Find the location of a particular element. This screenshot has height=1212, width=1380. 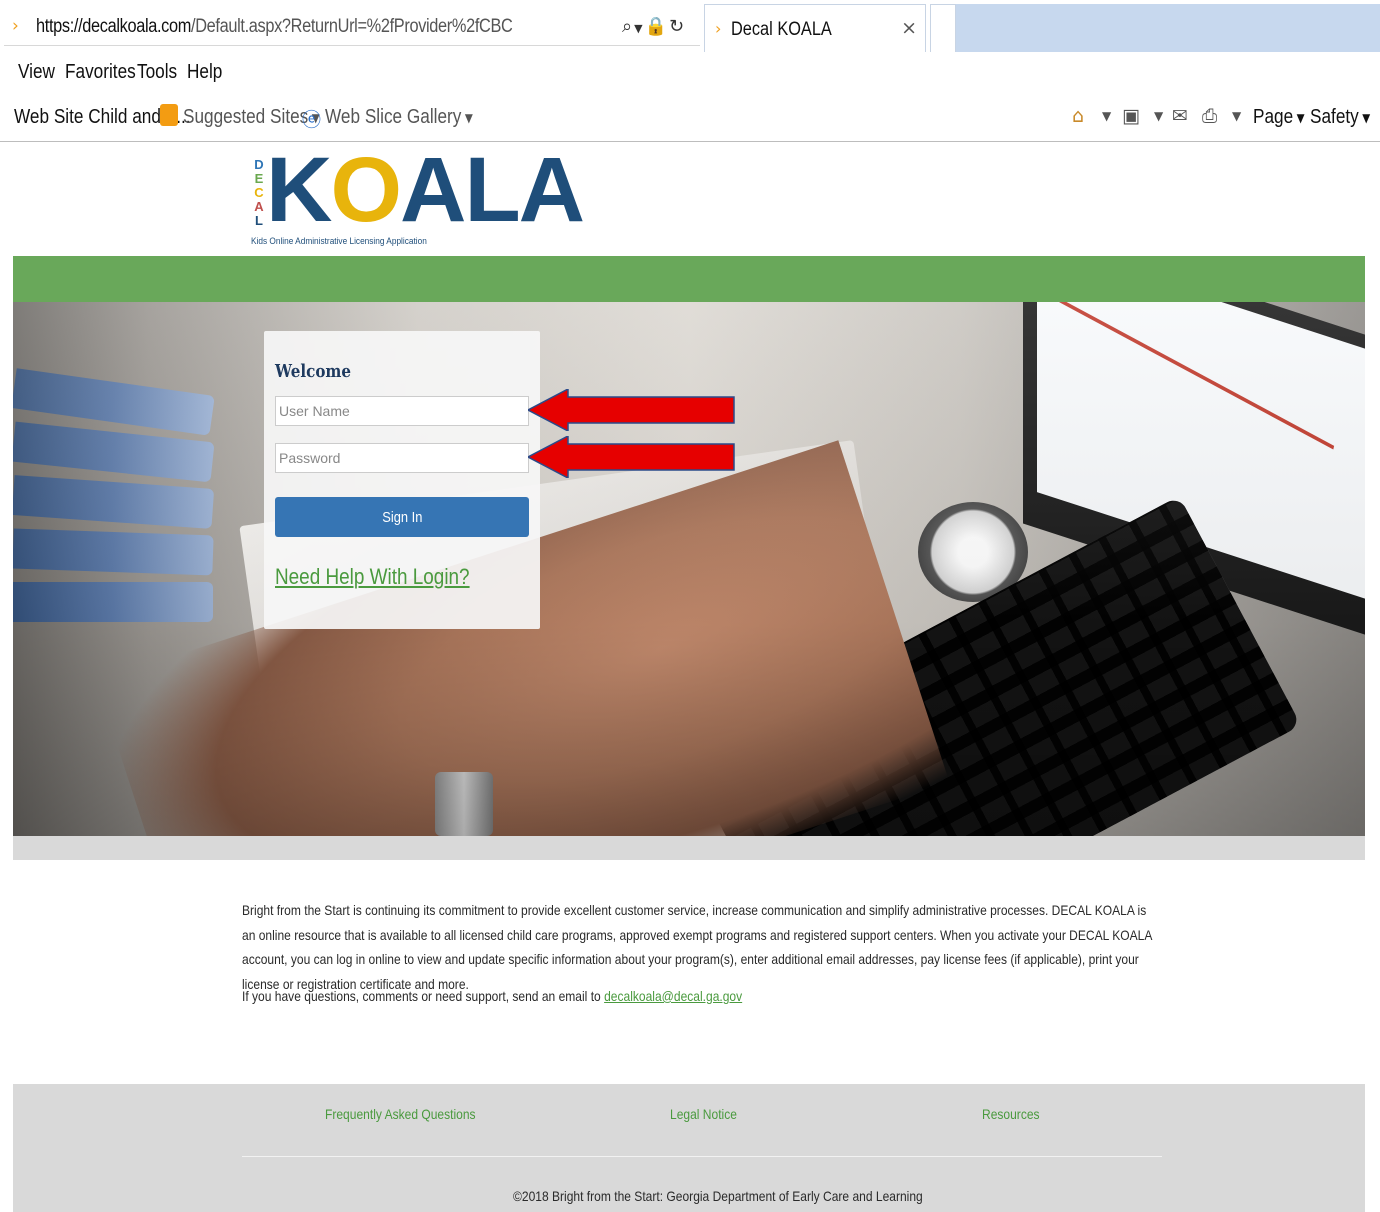

footer-link-faq: Frequently Asked Questions is located at coordinates (400, 1114).